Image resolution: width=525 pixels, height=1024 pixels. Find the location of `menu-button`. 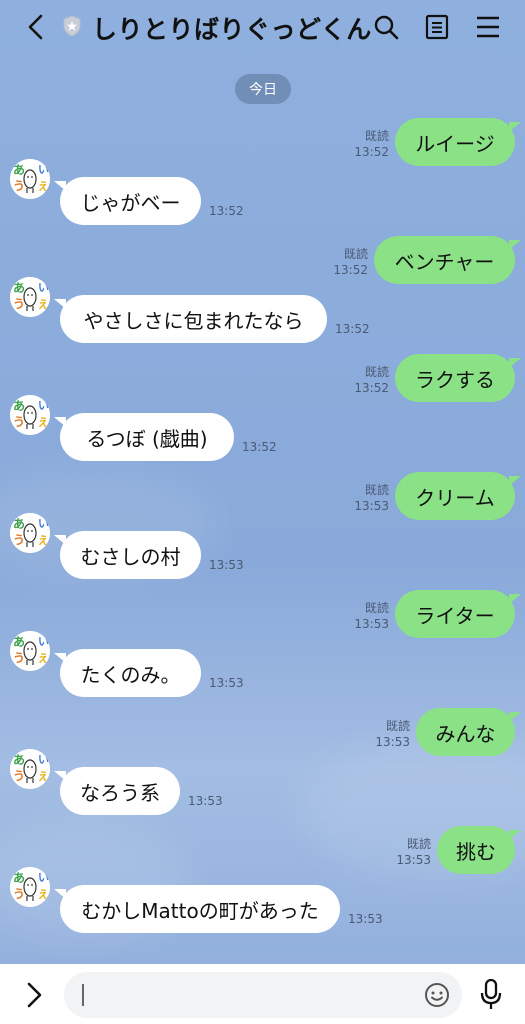

menu-button is located at coordinates (488, 27).